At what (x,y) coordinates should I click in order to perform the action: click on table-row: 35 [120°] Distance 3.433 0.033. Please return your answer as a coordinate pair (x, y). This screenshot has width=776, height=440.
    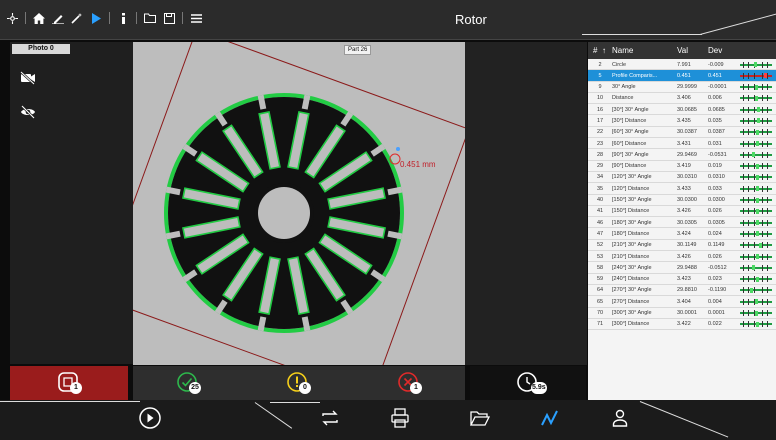
    Looking at the image, I should click on (682, 189).